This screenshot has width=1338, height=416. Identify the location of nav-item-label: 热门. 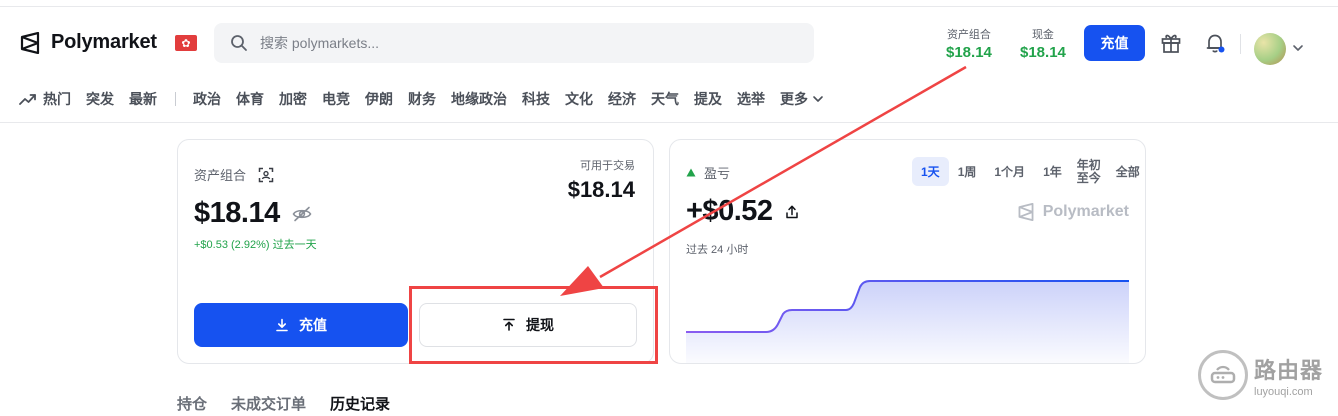
(57, 99).